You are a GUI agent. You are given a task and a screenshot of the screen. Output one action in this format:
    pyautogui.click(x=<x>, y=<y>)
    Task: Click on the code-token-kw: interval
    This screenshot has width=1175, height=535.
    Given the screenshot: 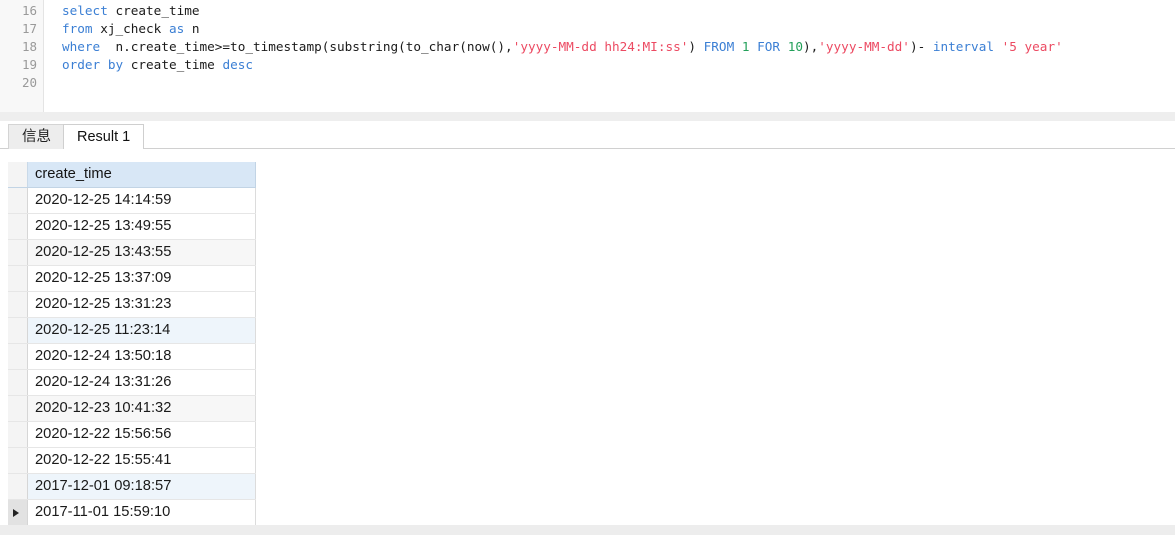 What is the action you would take?
    pyautogui.click(x=963, y=46)
    